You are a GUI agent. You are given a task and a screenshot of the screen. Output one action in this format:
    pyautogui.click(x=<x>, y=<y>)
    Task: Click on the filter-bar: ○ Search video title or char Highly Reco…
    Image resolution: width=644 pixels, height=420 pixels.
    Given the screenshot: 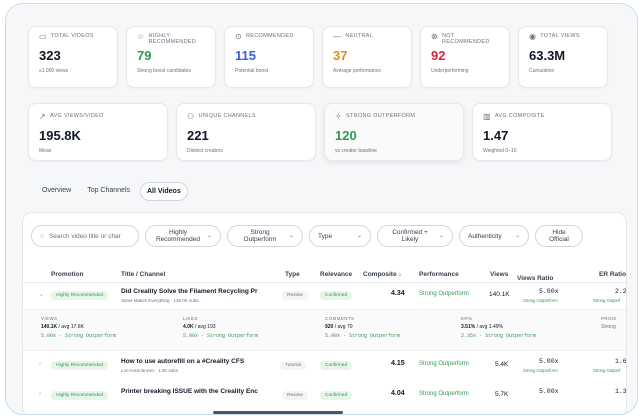 What is the action you would take?
    pyautogui.click(x=307, y=236)
    